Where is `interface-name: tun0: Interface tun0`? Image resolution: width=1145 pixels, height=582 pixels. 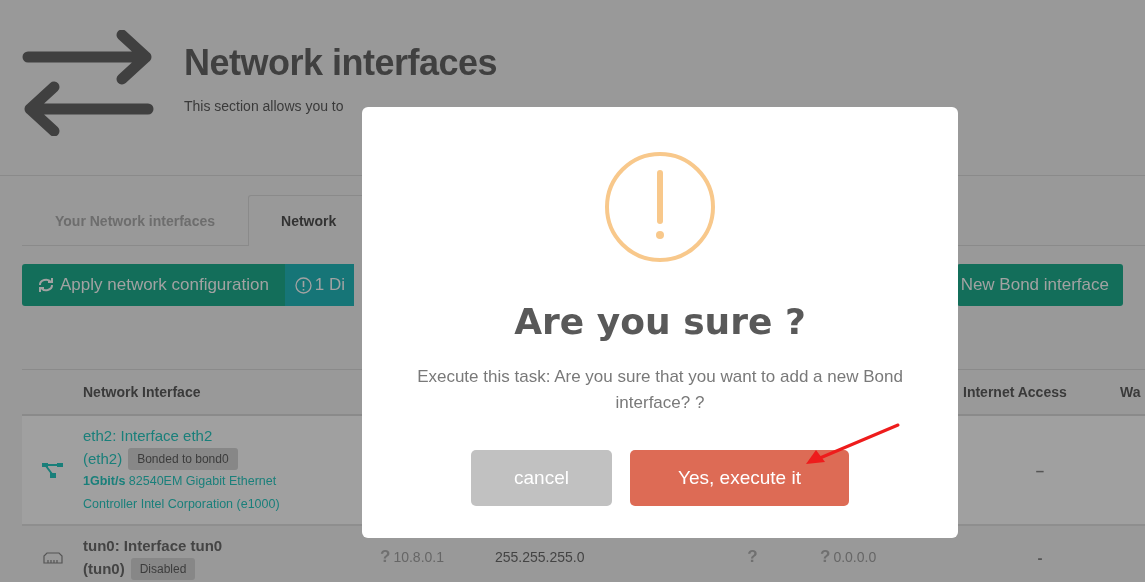
interface-name: tun0: Interface tun0 is located at coordinates (153, 546).